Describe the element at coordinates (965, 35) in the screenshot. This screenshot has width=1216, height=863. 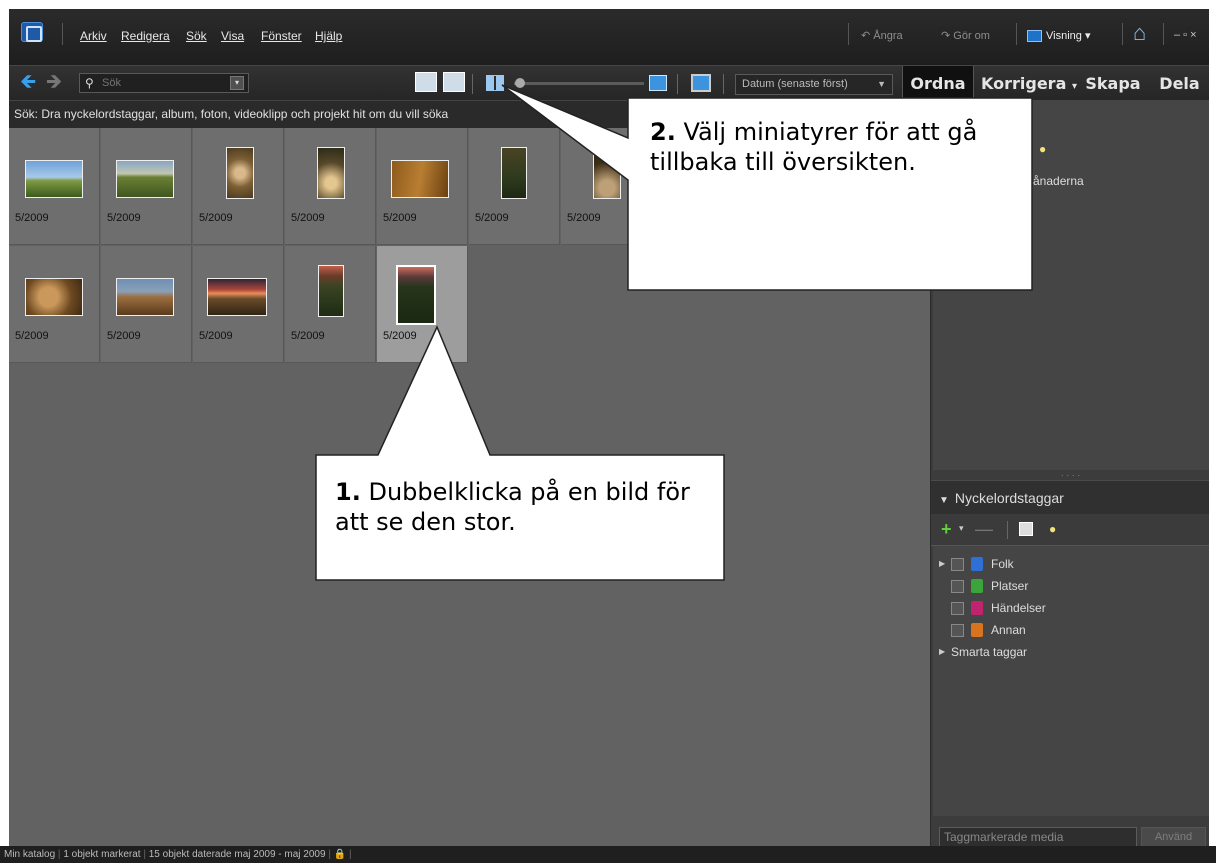
I see `redo-button: ↷ Gör om` at that location.